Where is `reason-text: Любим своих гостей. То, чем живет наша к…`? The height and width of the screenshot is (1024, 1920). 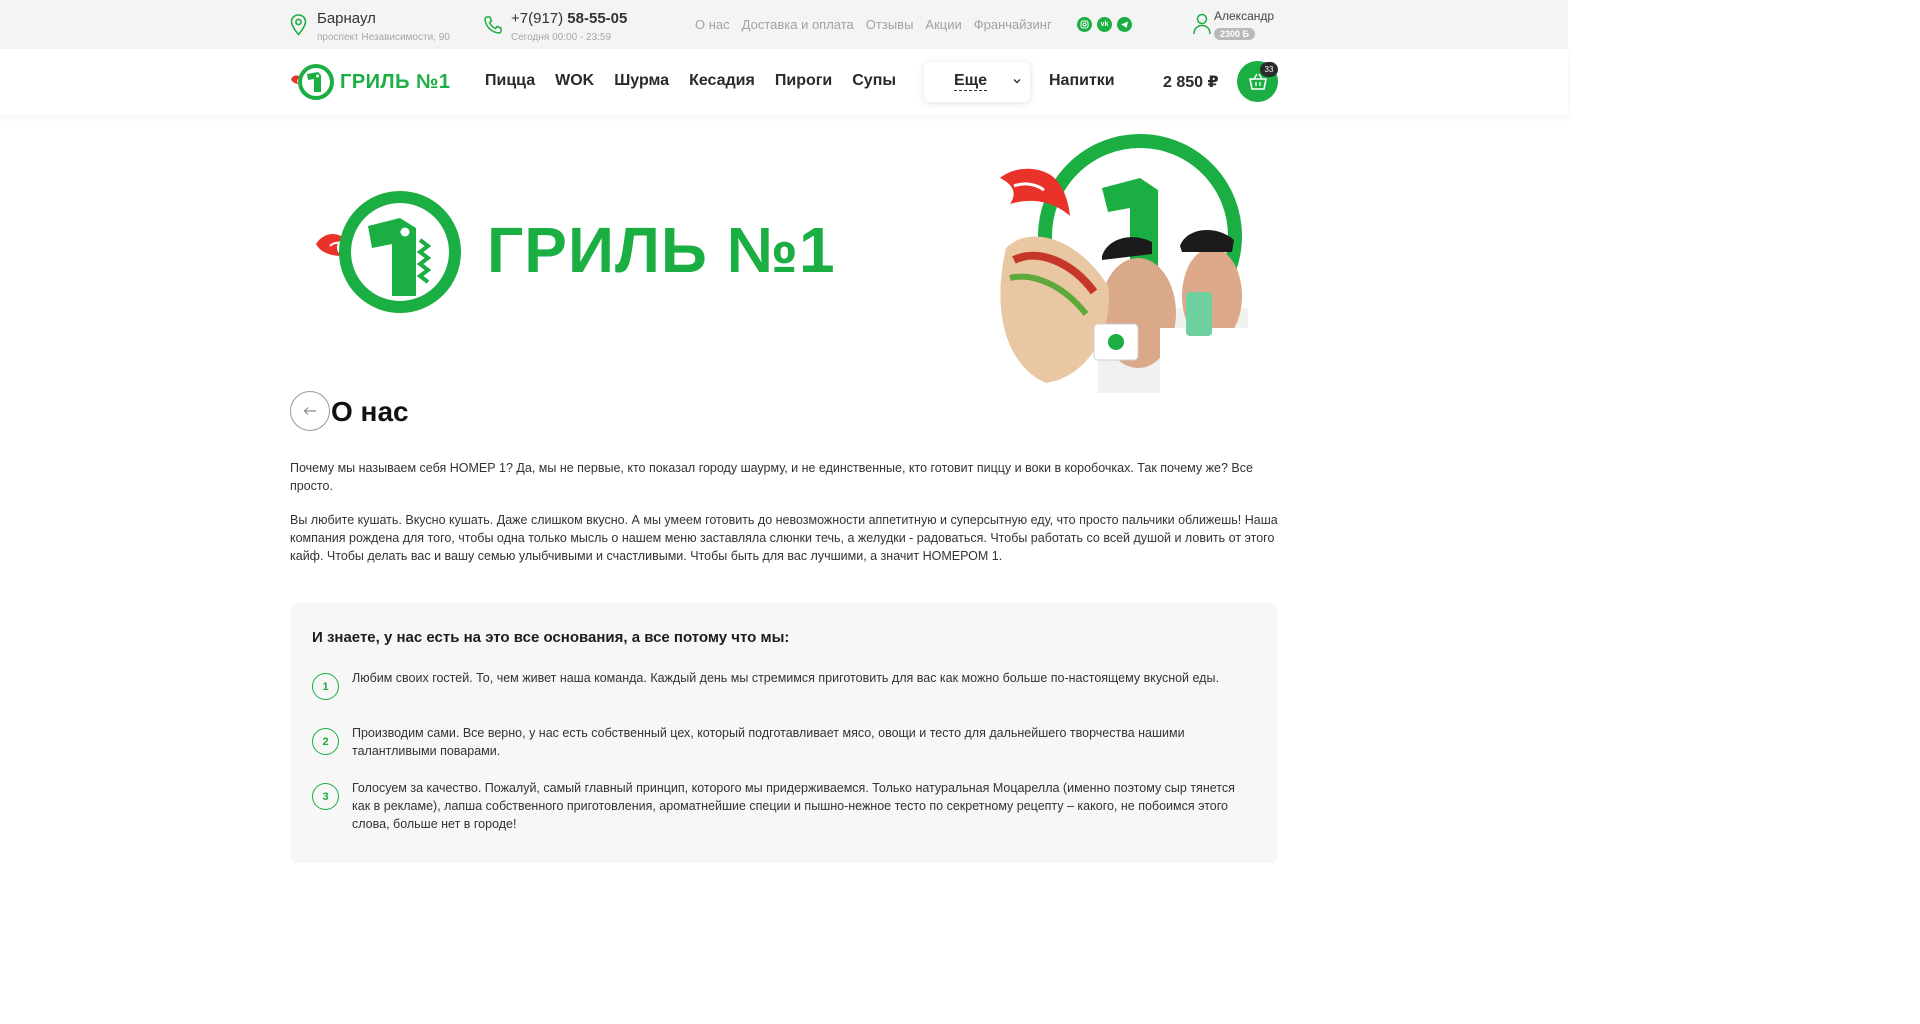 reason-text: Любим своих гостей. То, чем живет наша к… is located at coordinates (785, 678).